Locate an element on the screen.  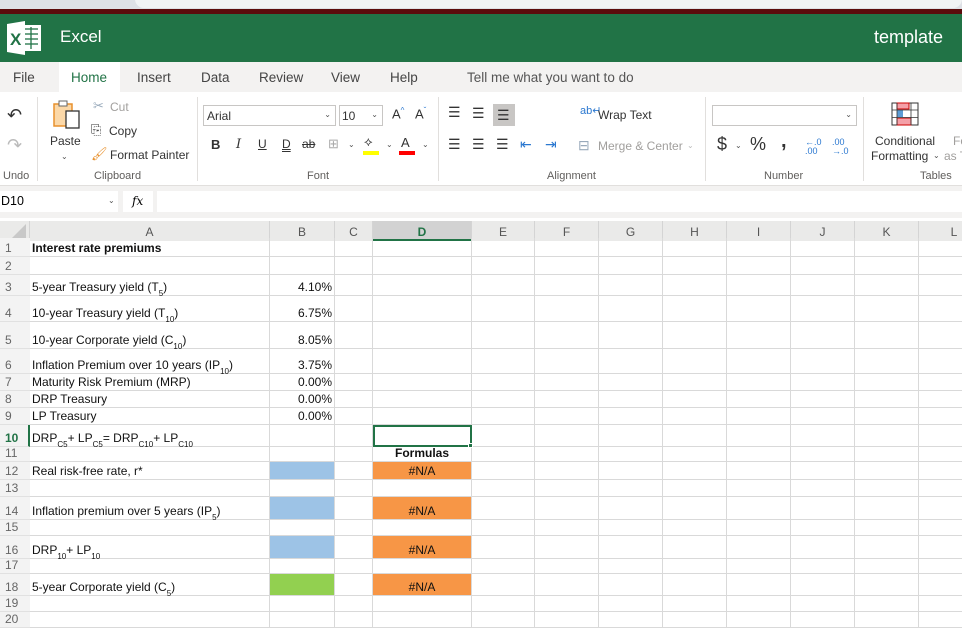
cell-l12 is located at coordinates (940, 471).